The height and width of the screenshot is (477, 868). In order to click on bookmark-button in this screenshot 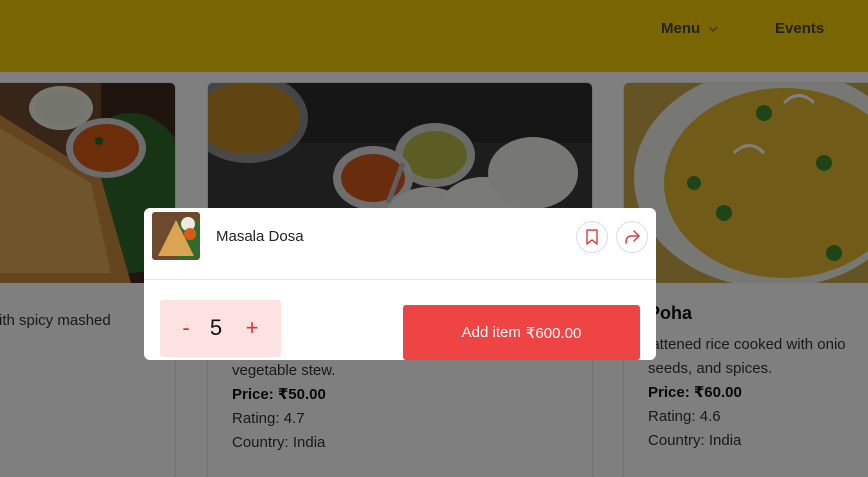, I will do `click(592, 237)`.